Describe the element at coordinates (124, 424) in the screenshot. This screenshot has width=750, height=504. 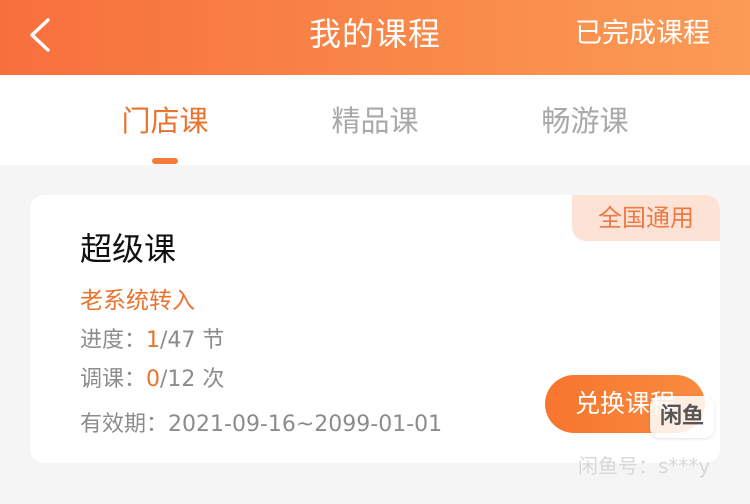
I see `validity-label: 有效期：` at that location.